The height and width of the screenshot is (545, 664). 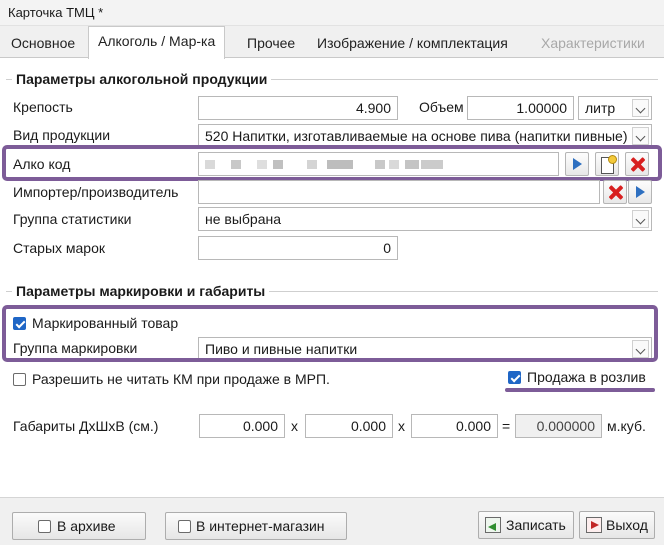 I want to click on unit-select-value: литр, so click(x=600, y=108).